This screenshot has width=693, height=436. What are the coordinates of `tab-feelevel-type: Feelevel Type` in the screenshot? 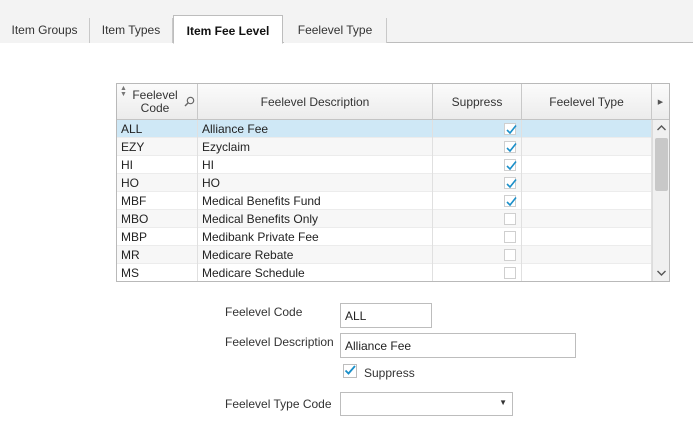 It's located at (335, 30).